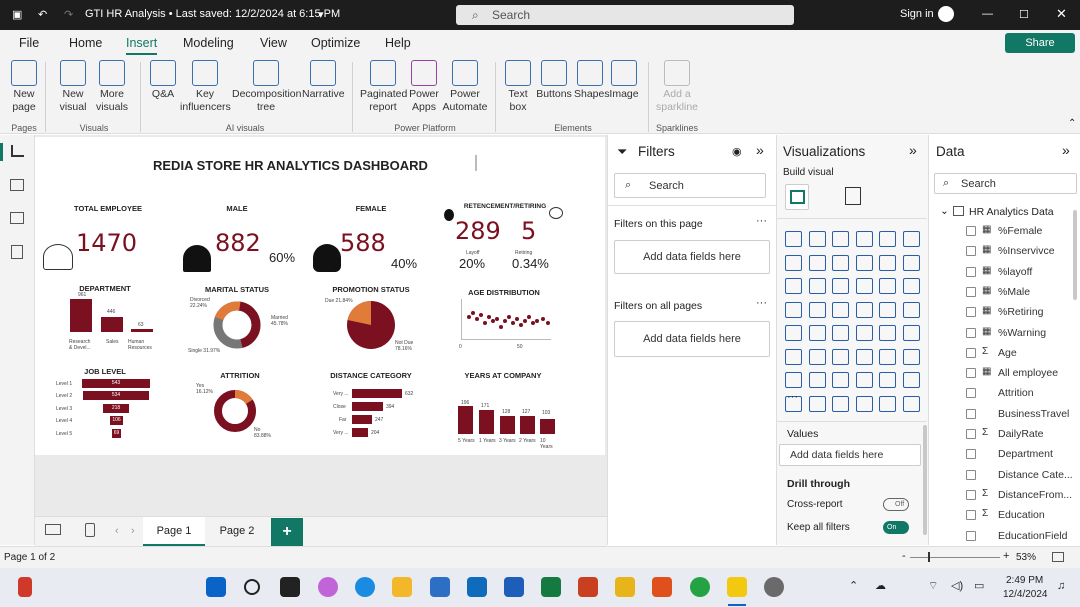  I want to click on battery-icon: ▭, so click(979, 585).